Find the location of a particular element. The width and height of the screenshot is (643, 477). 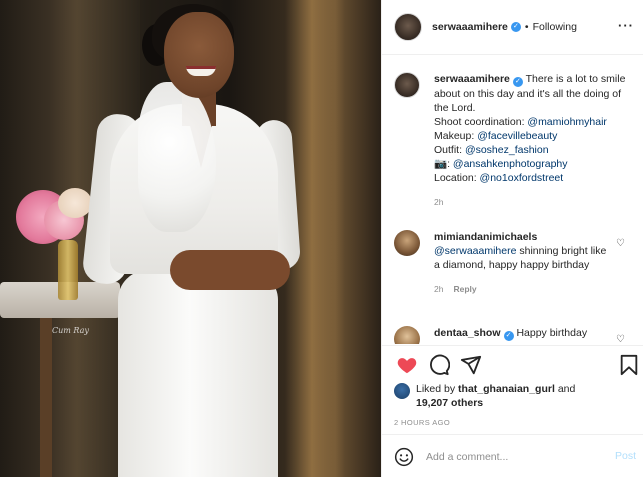

likes-prefix: Liked by is located at coordinates (436, 389).